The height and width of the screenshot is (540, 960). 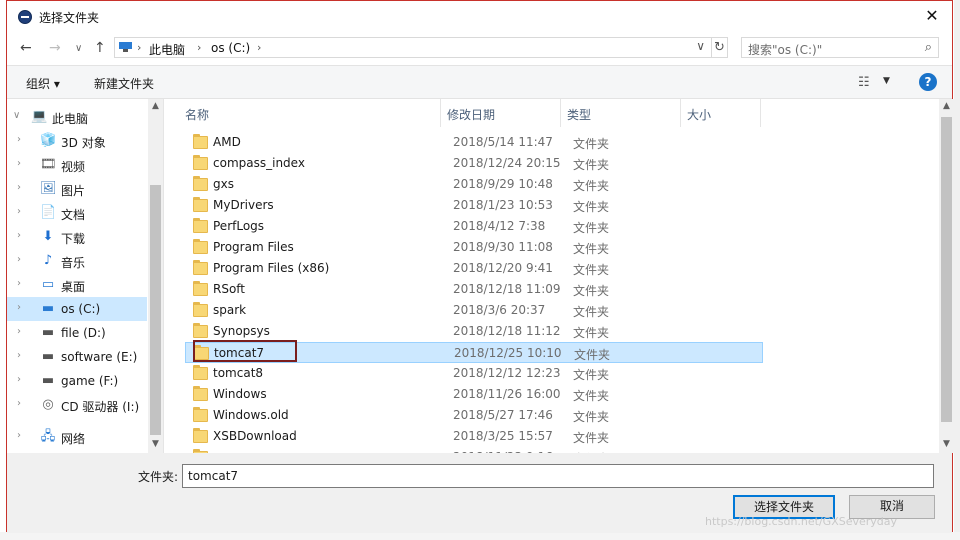 I want to click on file-row: gxs 2018/9/29 10:48 文件夹, so click(x=474, y=184).